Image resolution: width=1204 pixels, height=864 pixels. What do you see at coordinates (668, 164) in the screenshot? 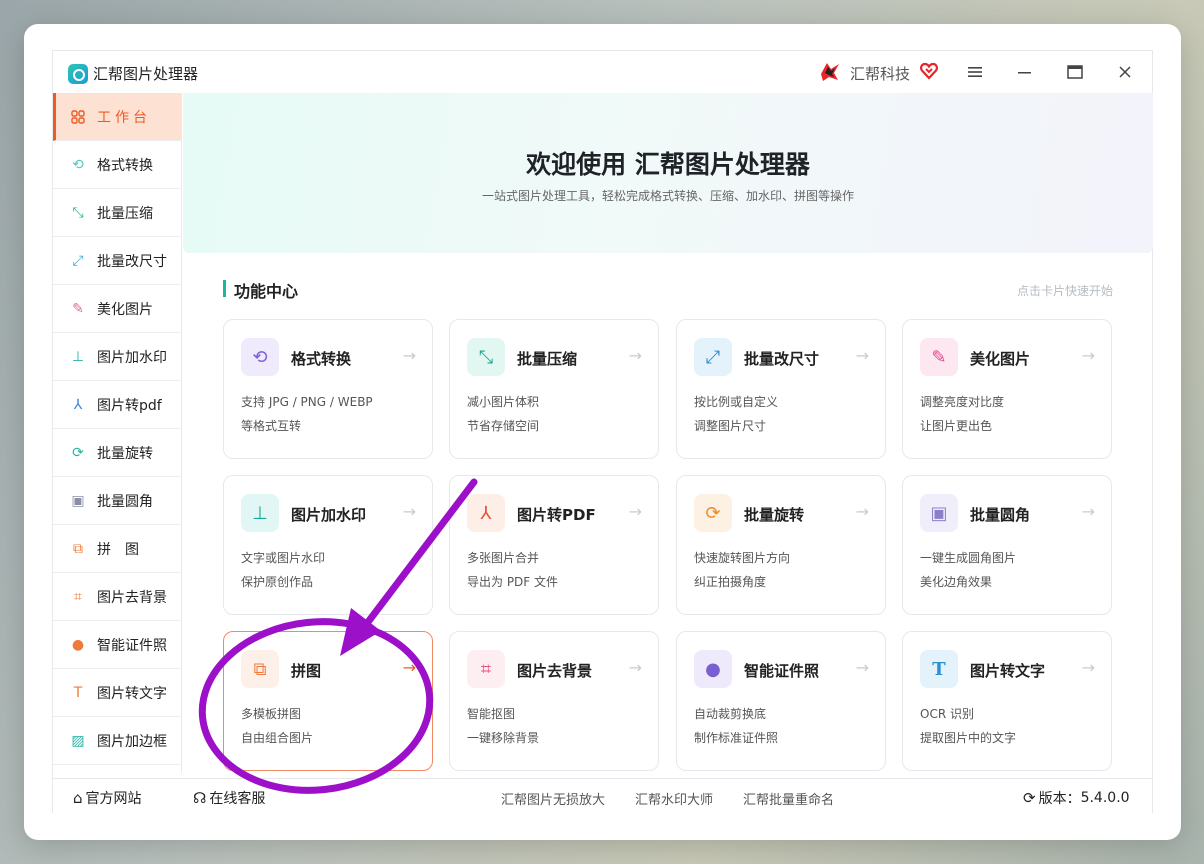
I see `welcome-title: 欢迎使用 汇帮图片处理器` at bounding box center [668, 164].